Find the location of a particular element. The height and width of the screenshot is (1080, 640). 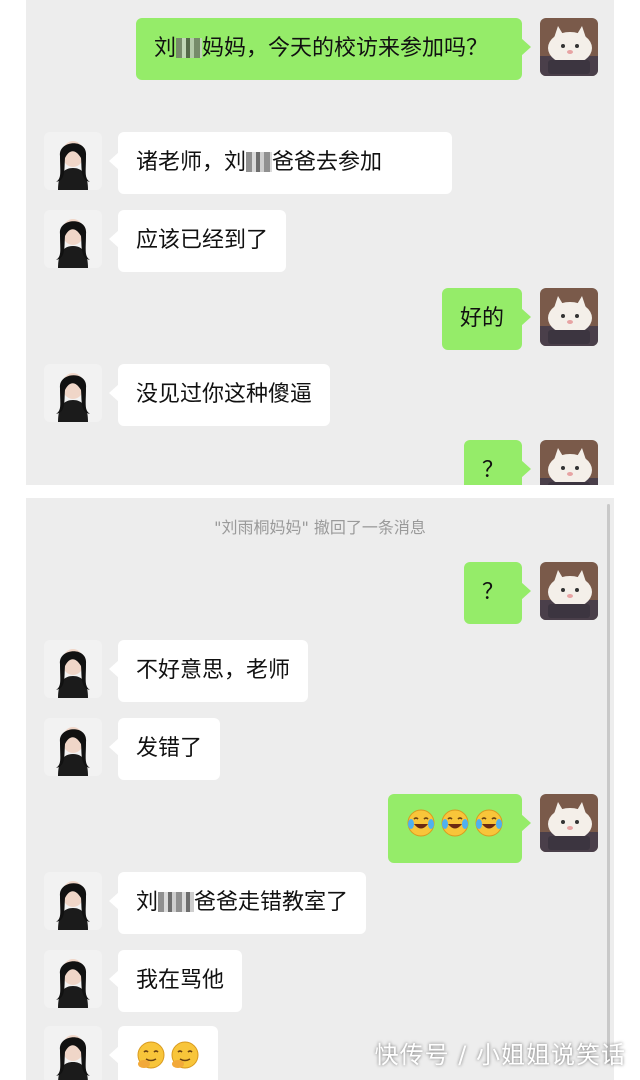

recall-notice: "刘雨桐妈妈" 撤回了一条消息 is located at coordinates (320, 527).